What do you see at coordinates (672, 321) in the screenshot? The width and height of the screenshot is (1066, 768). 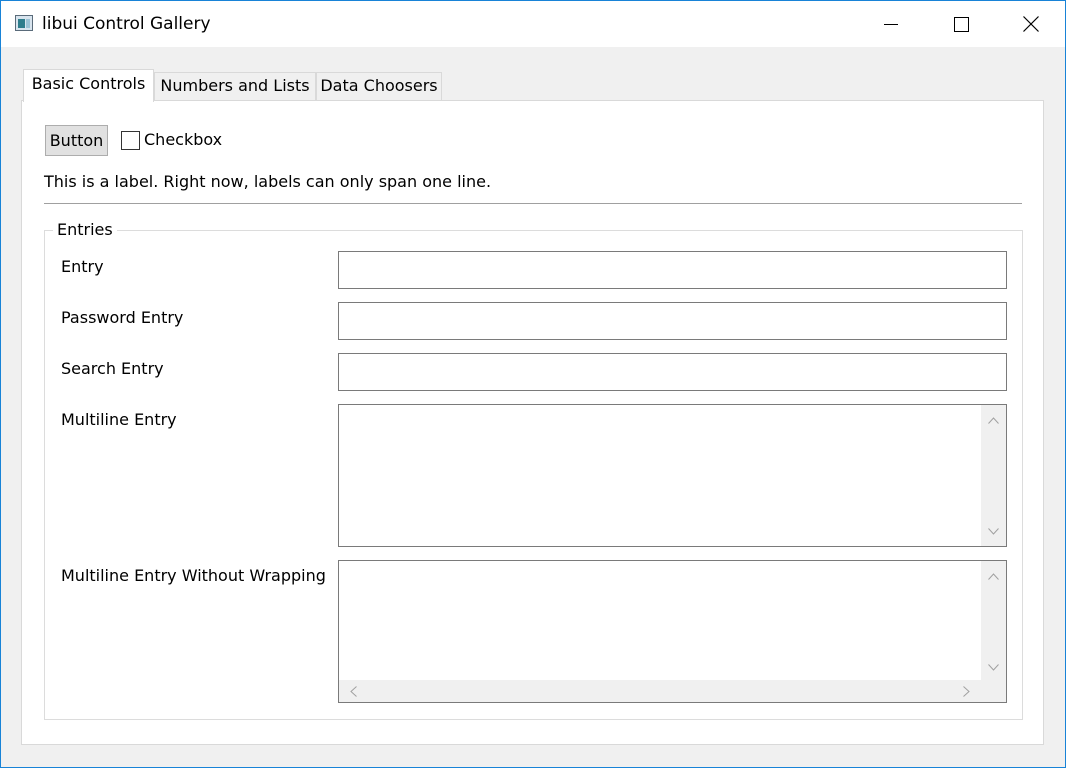 I see `password-entry-field` at bounding box center [672, 321].